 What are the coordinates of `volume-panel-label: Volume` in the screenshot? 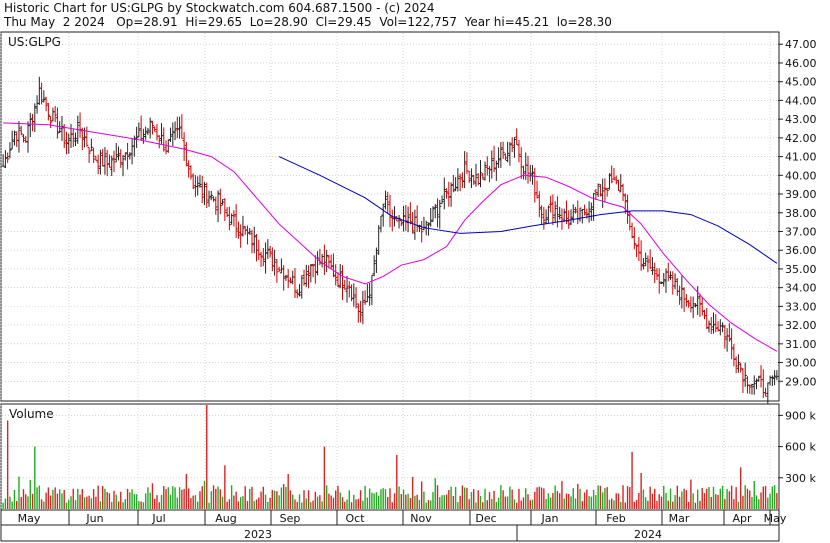 It's located at (31, 414).